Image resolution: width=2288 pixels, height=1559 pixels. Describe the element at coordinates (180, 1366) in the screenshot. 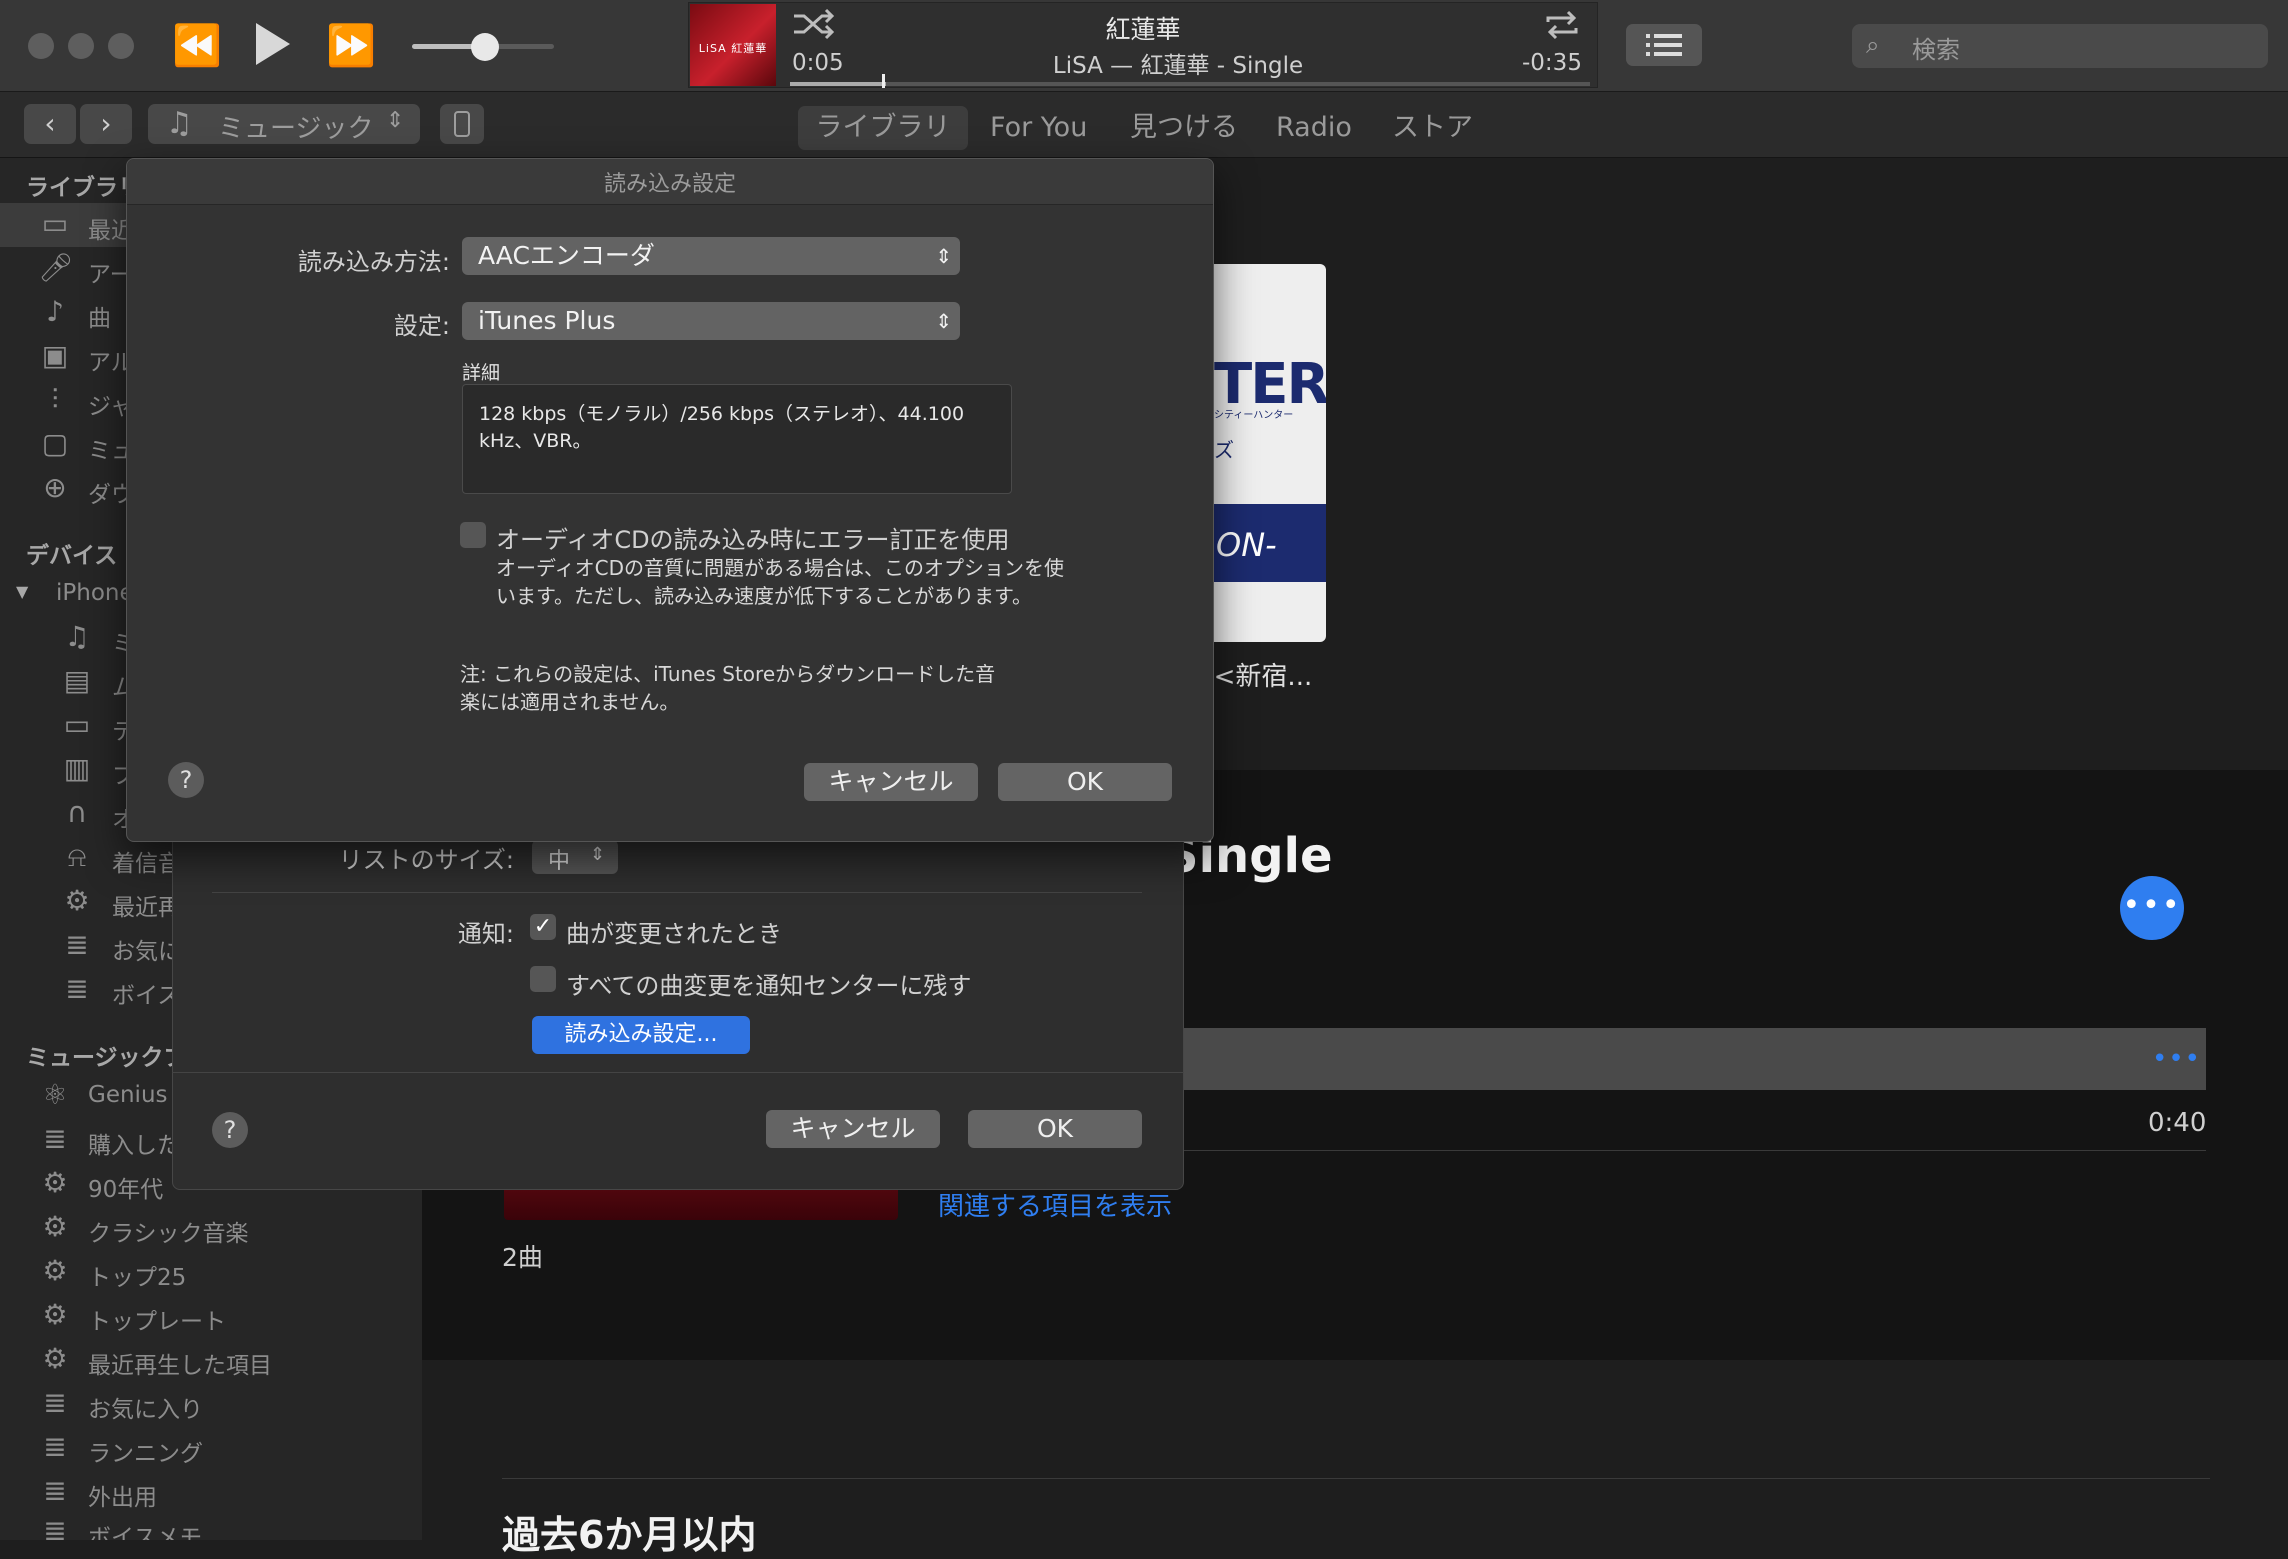

I see `sidebar-item-label: 最近再生した項目` at that location.